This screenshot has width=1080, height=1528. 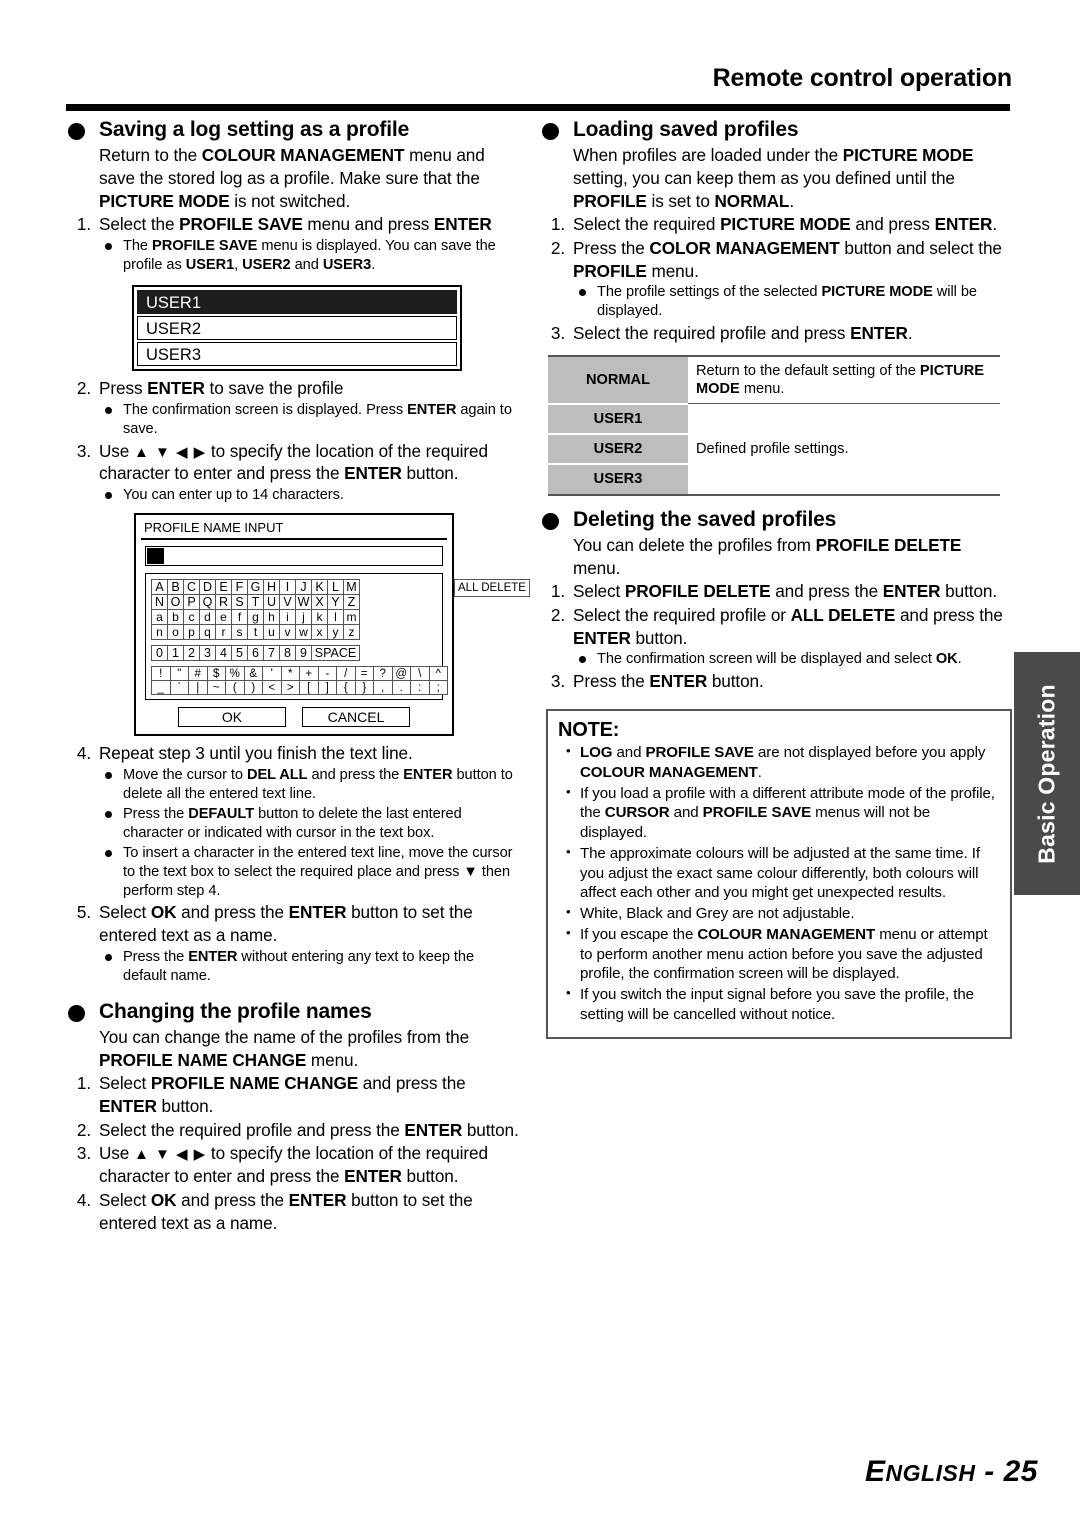 What do you see at coordinates (309, 687) in the screenshot?
I see `key: [` at bounding box center [309, 687].